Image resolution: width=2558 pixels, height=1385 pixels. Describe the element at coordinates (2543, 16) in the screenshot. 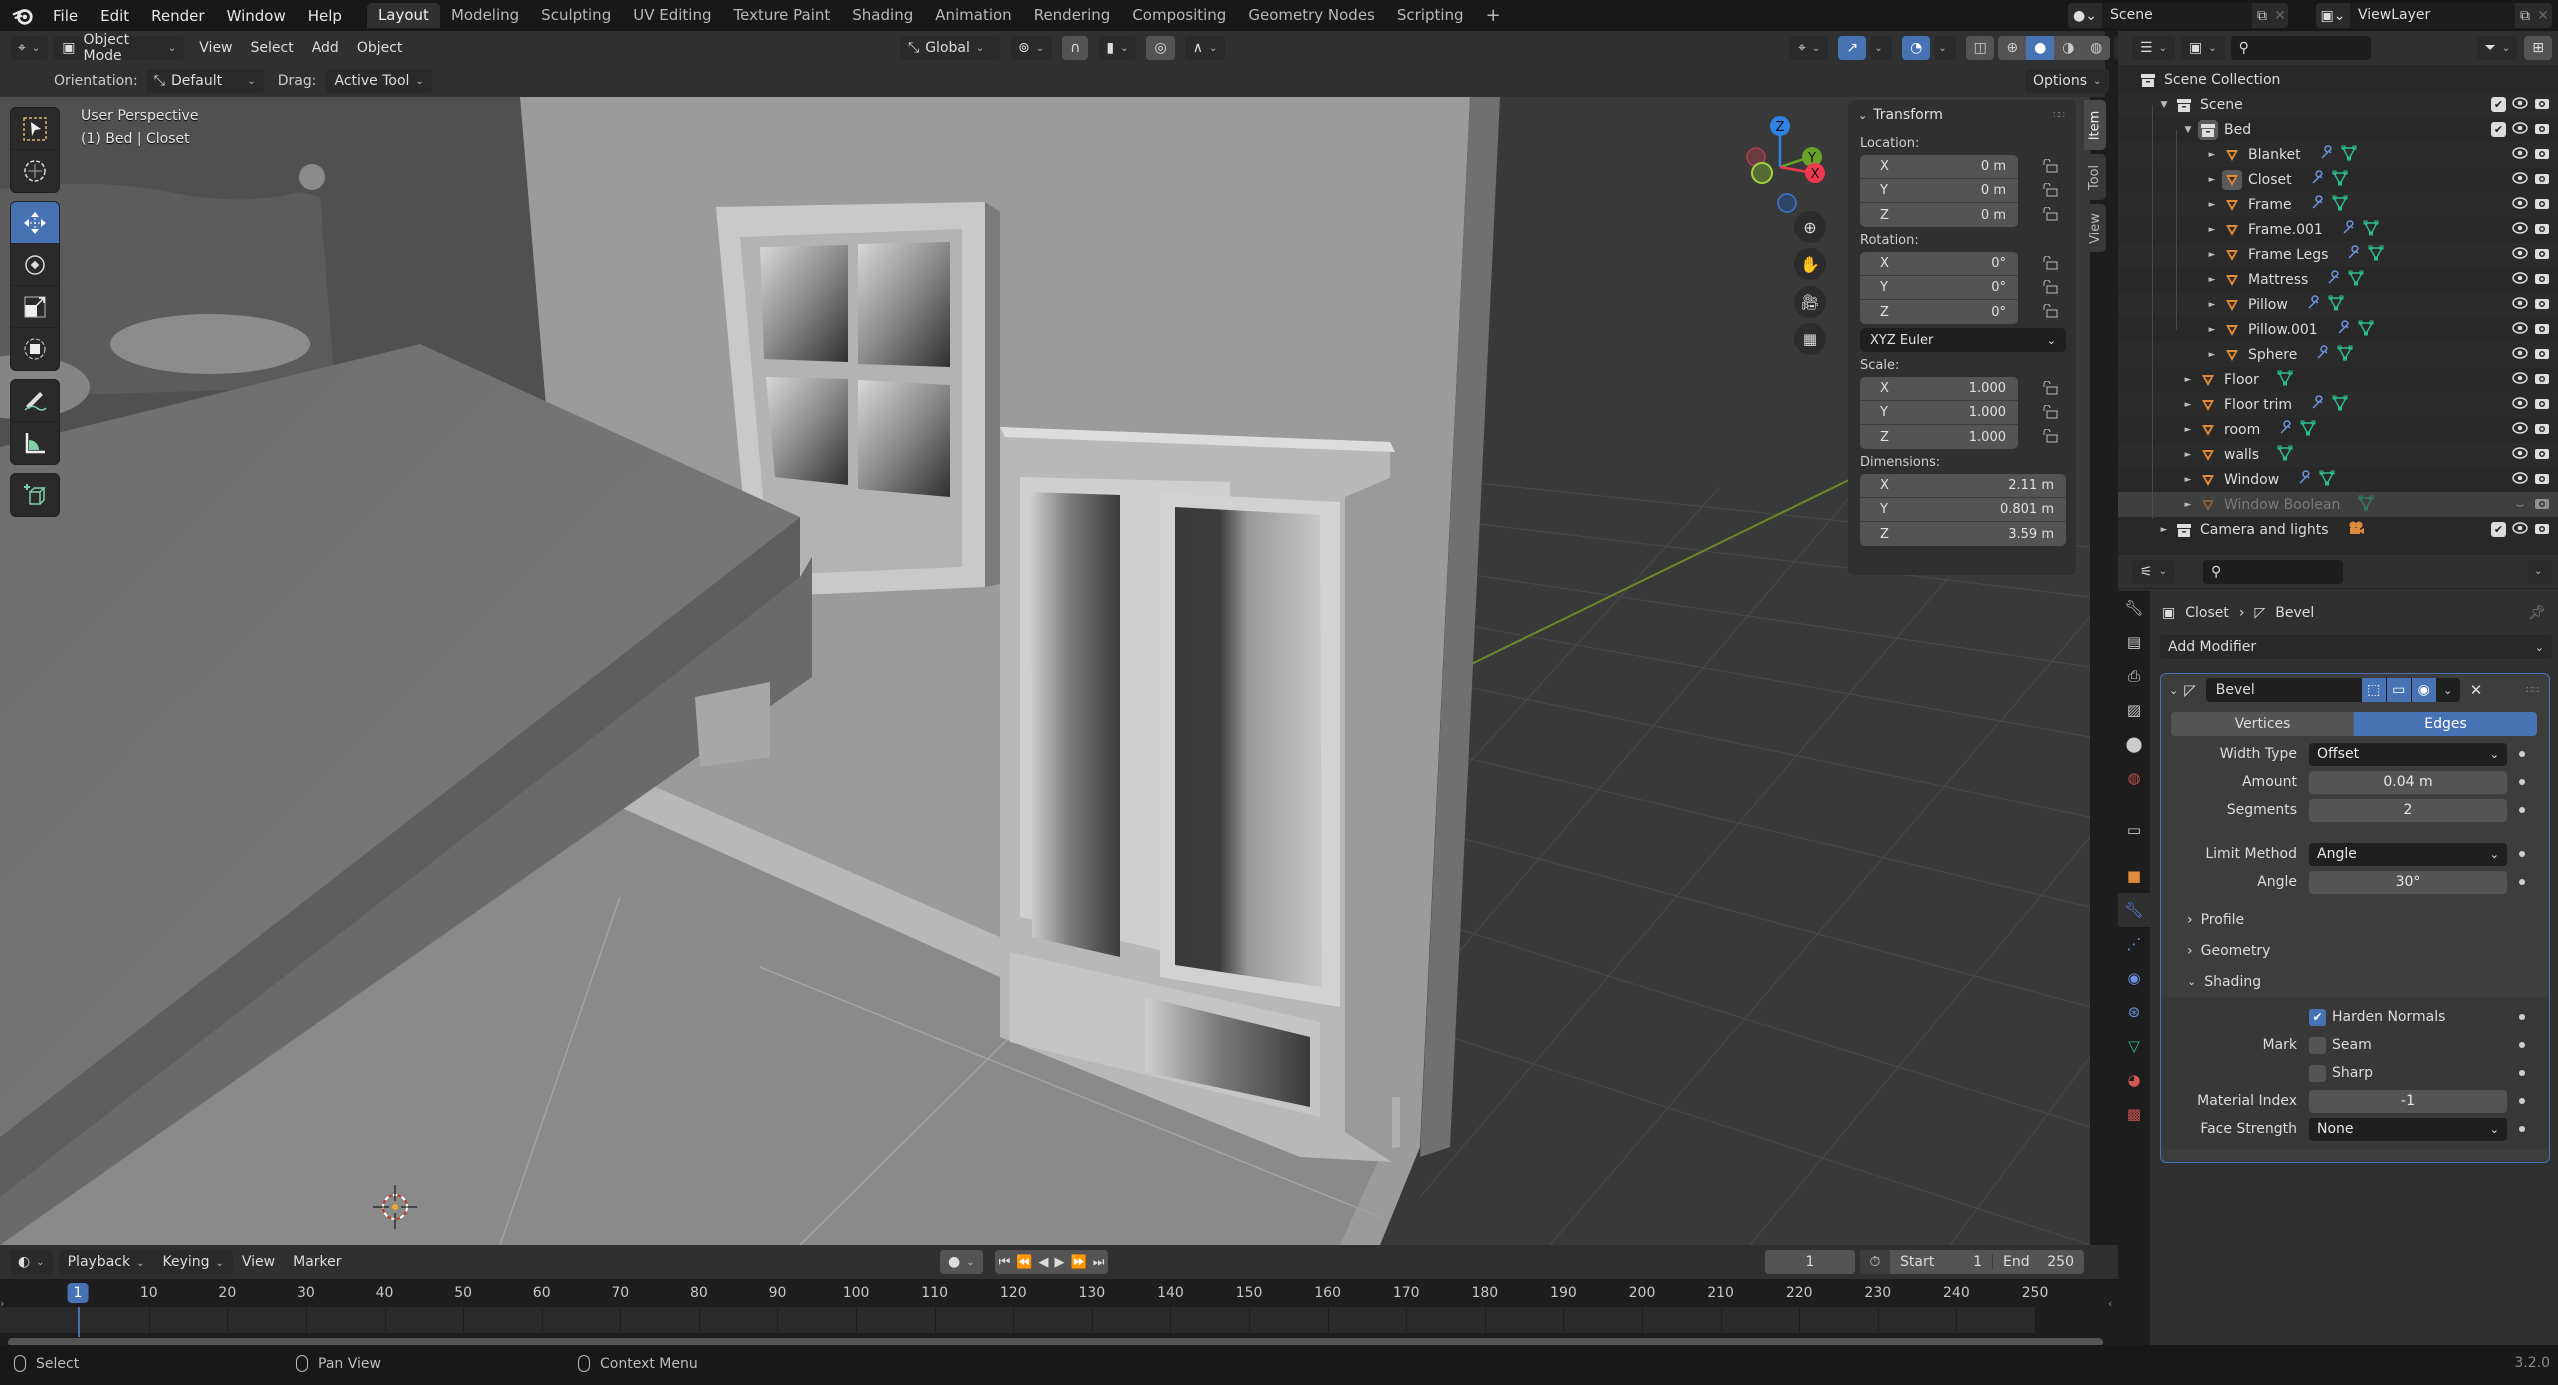

I see `delete-view-layer-icon: ✕` at that location.